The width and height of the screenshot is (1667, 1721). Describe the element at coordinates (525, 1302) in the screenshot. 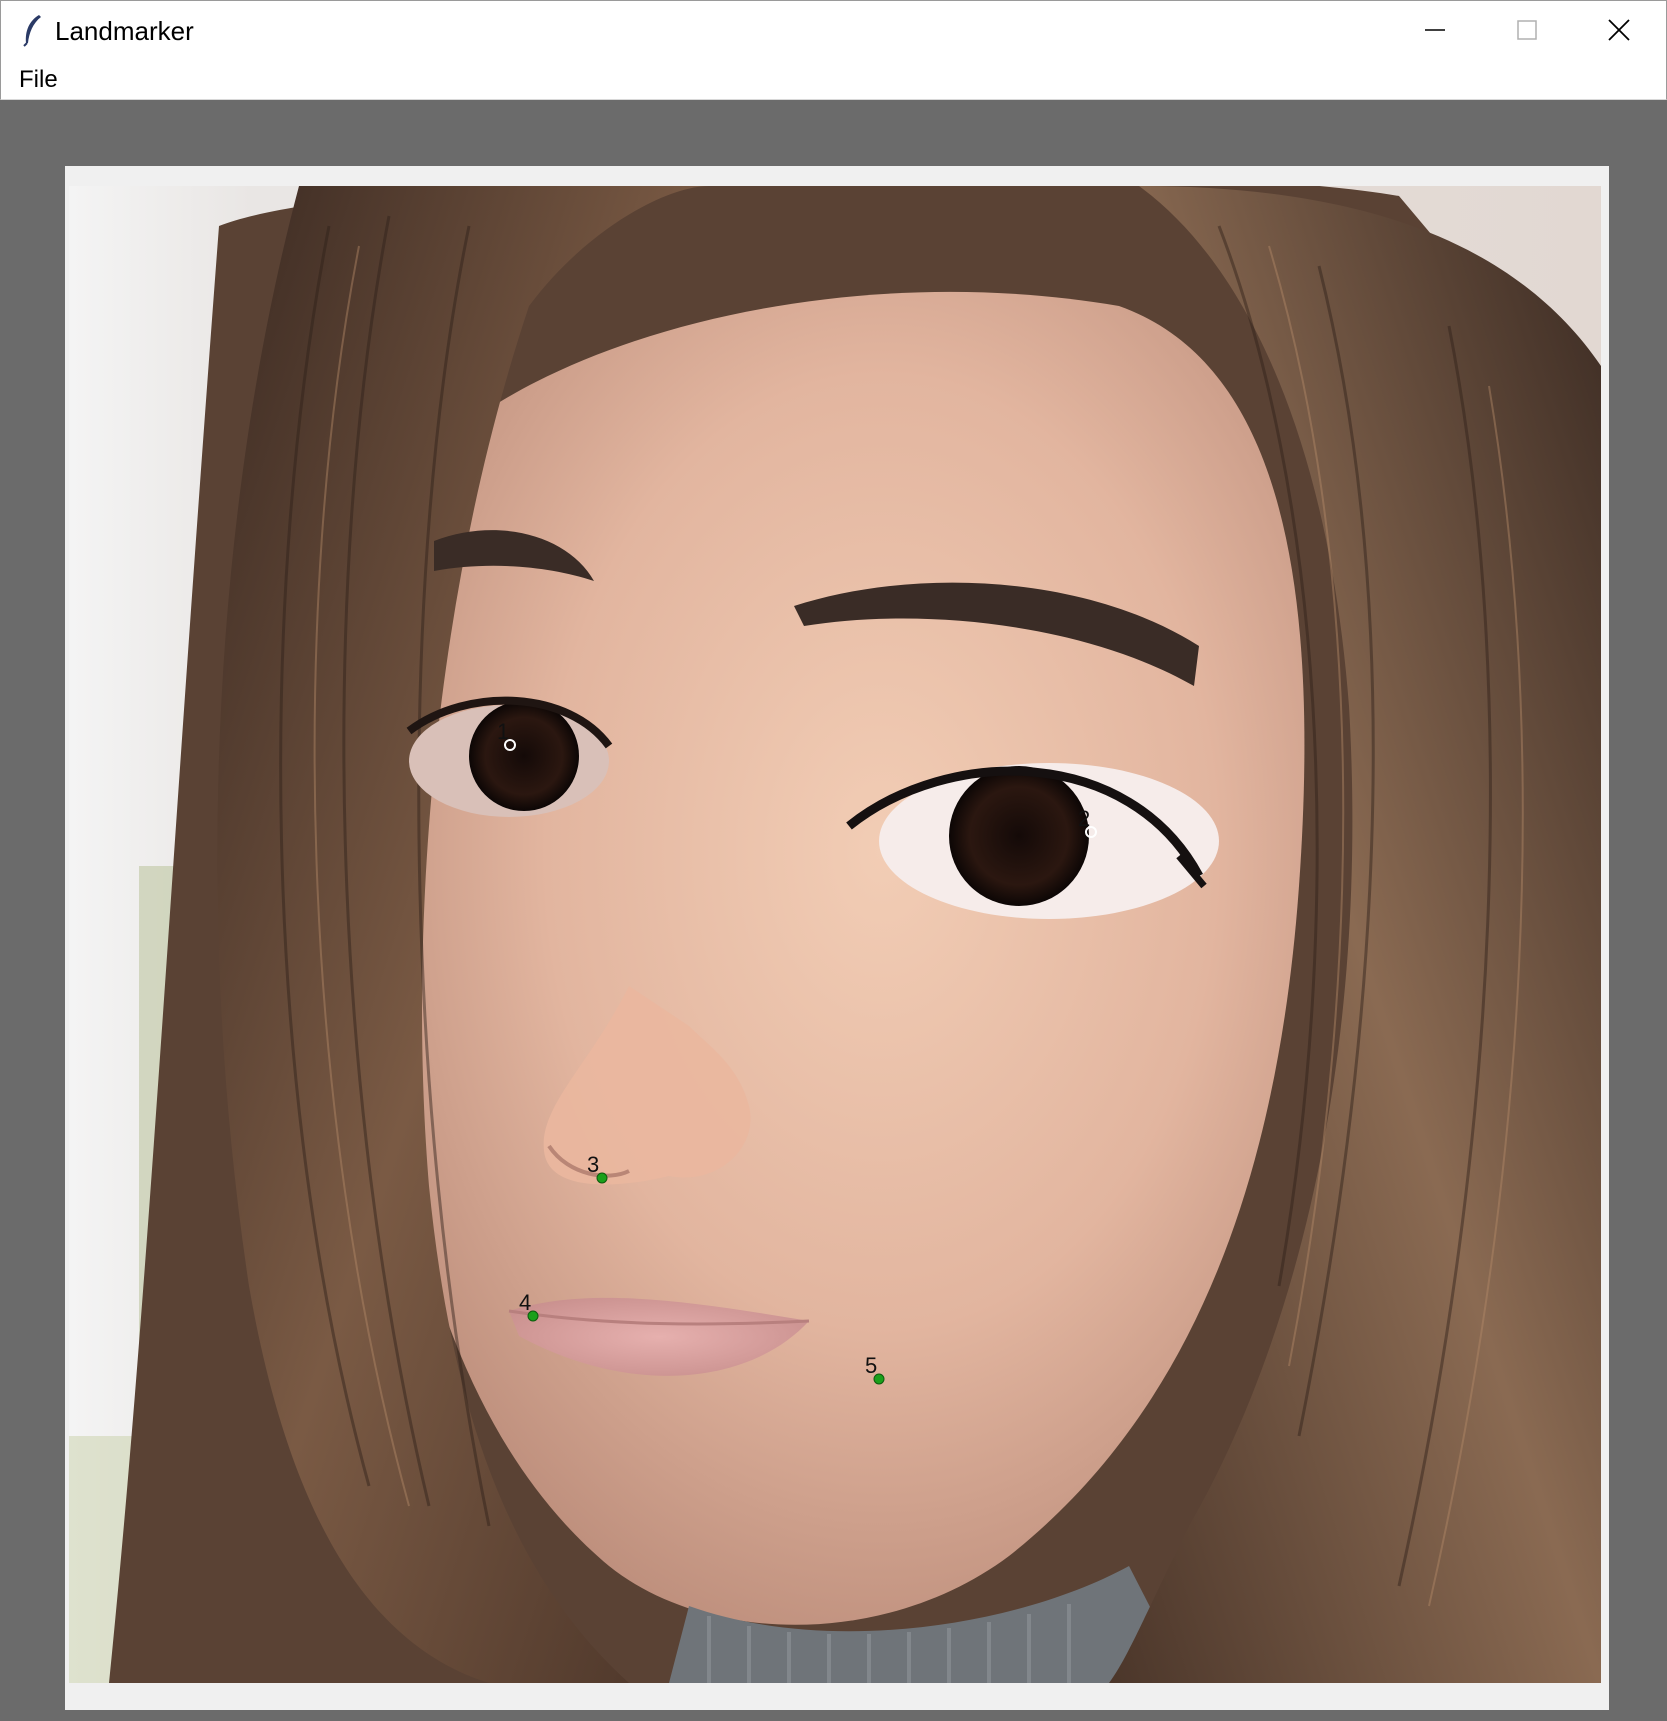

I see `landmark-4-label: 4` at that location.